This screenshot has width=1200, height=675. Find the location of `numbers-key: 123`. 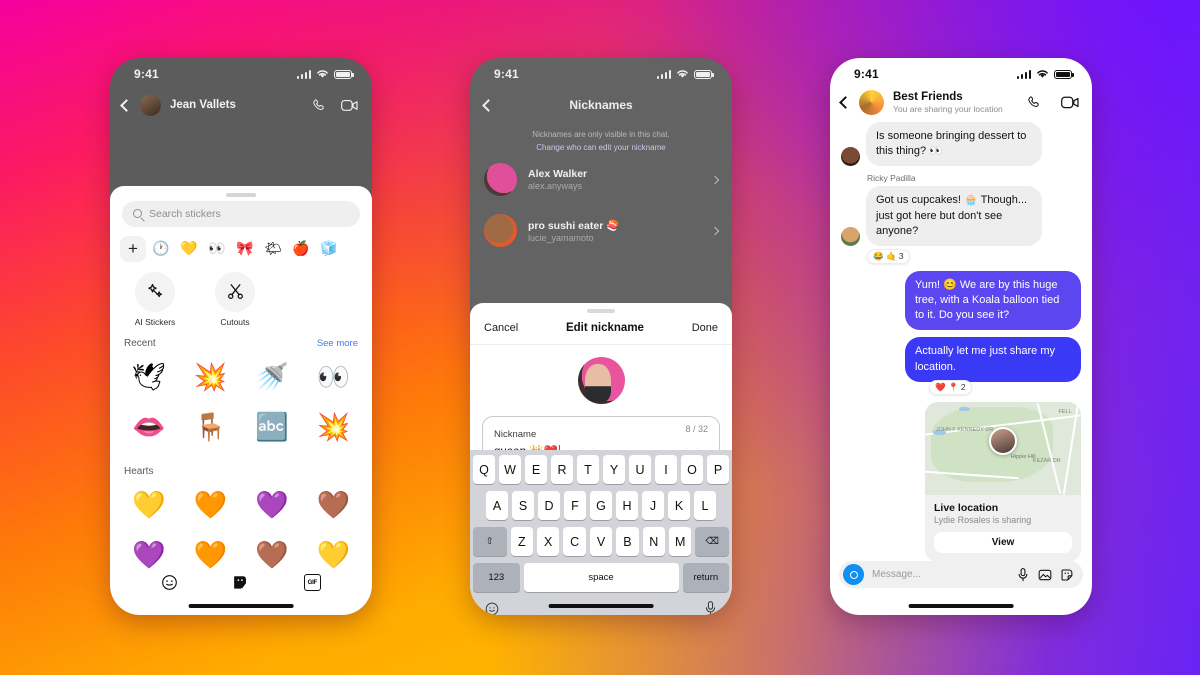

numbers-key: 123 is located at coordinates (496, 577).